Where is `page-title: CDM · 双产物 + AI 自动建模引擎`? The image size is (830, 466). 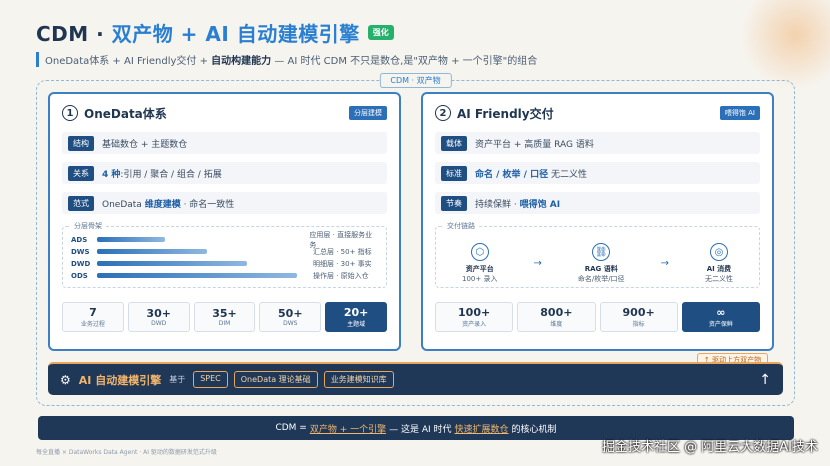
page-title: CDM · 双产物 + AI 自动建模引擎 is located at coordinates (198, 32).